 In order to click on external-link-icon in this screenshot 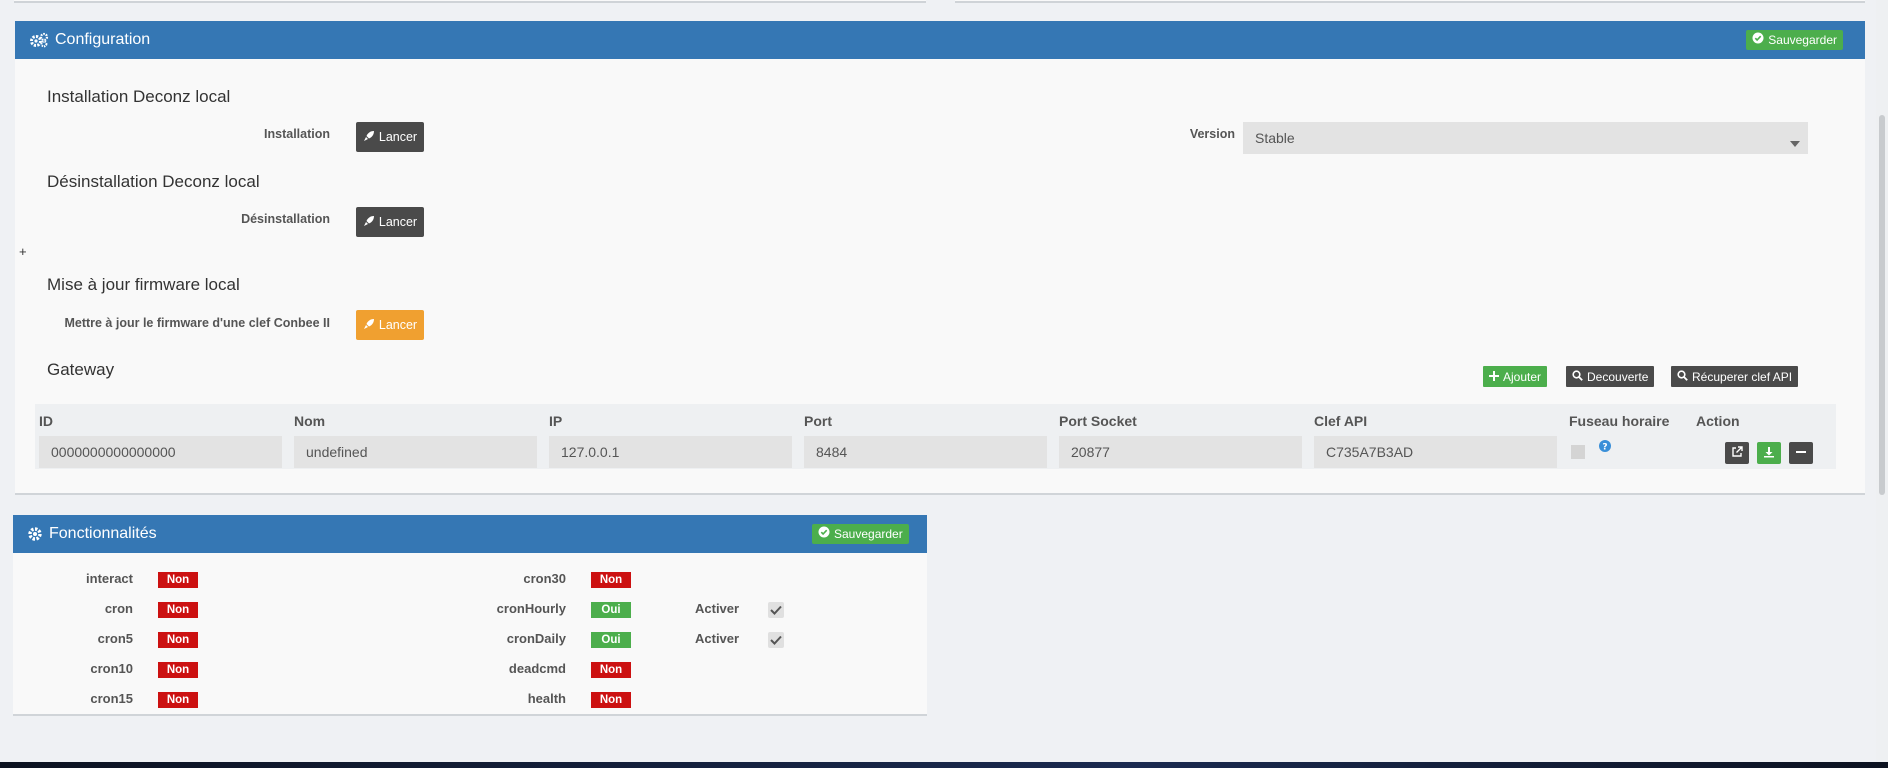, I will do `click(1737, 453)`.